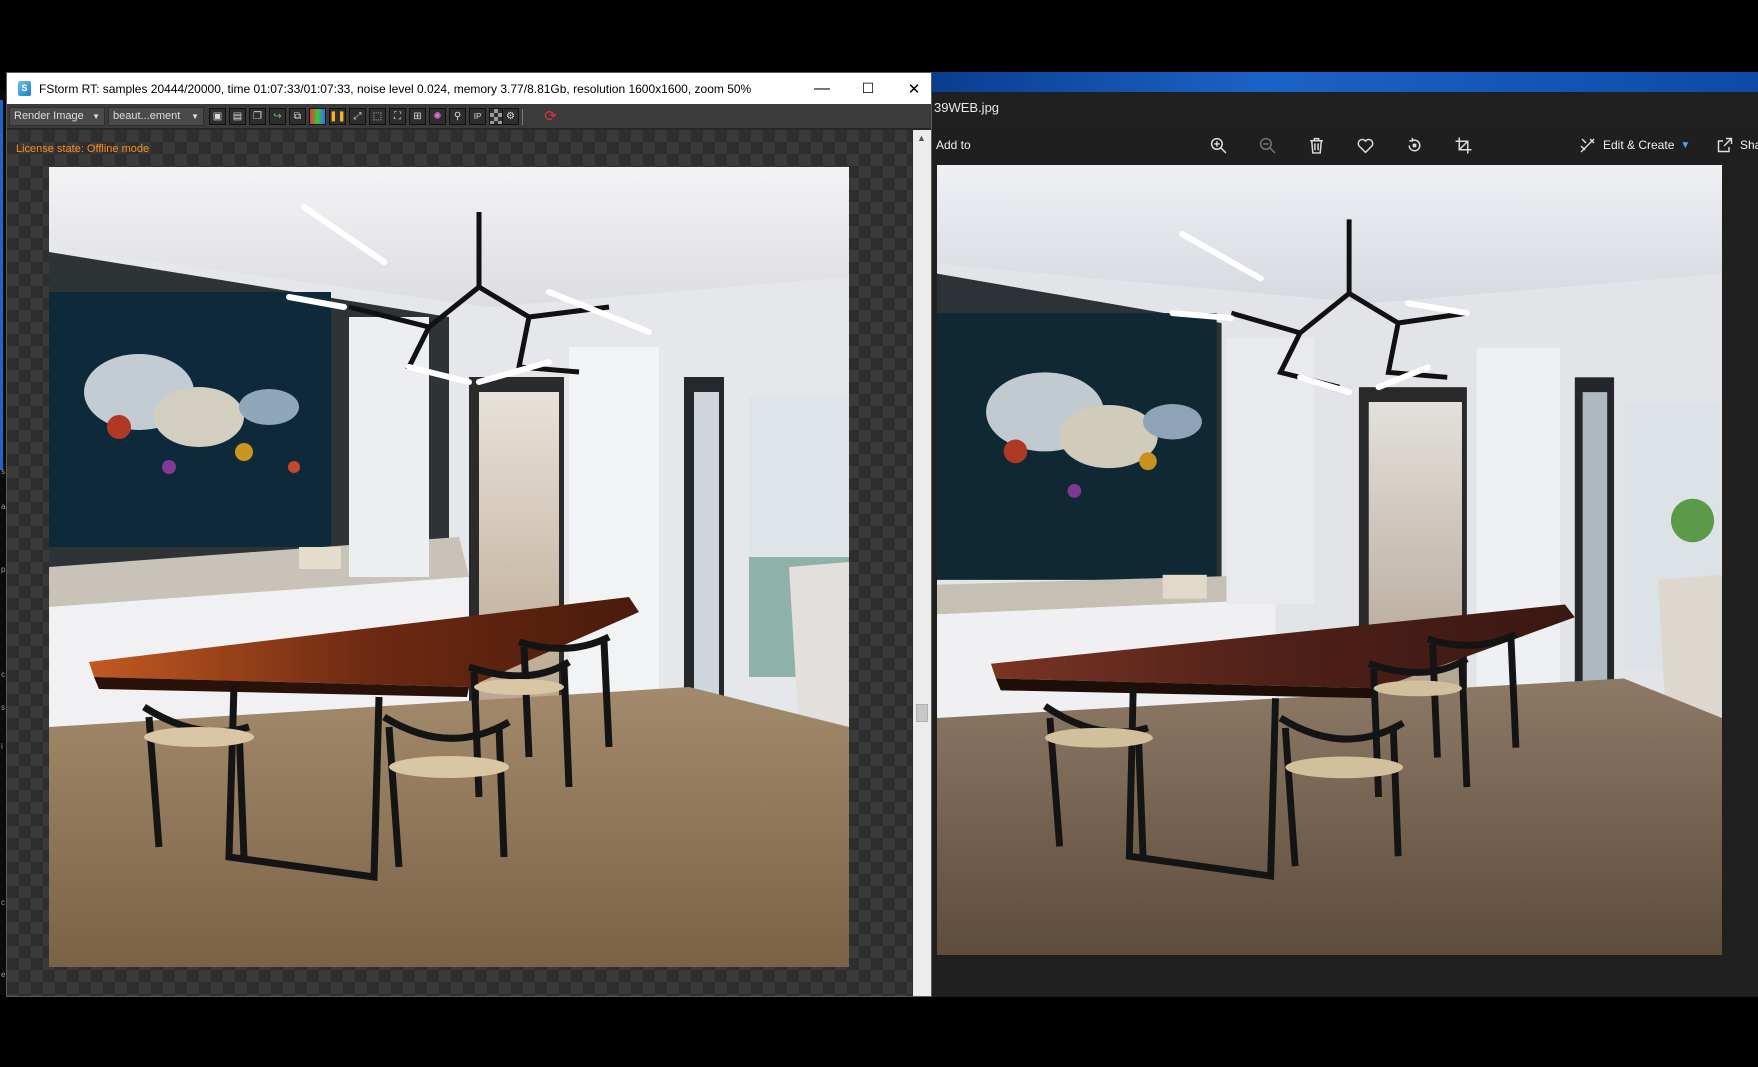  I want to click on edit-pencil-icon, so click(1587, 145).